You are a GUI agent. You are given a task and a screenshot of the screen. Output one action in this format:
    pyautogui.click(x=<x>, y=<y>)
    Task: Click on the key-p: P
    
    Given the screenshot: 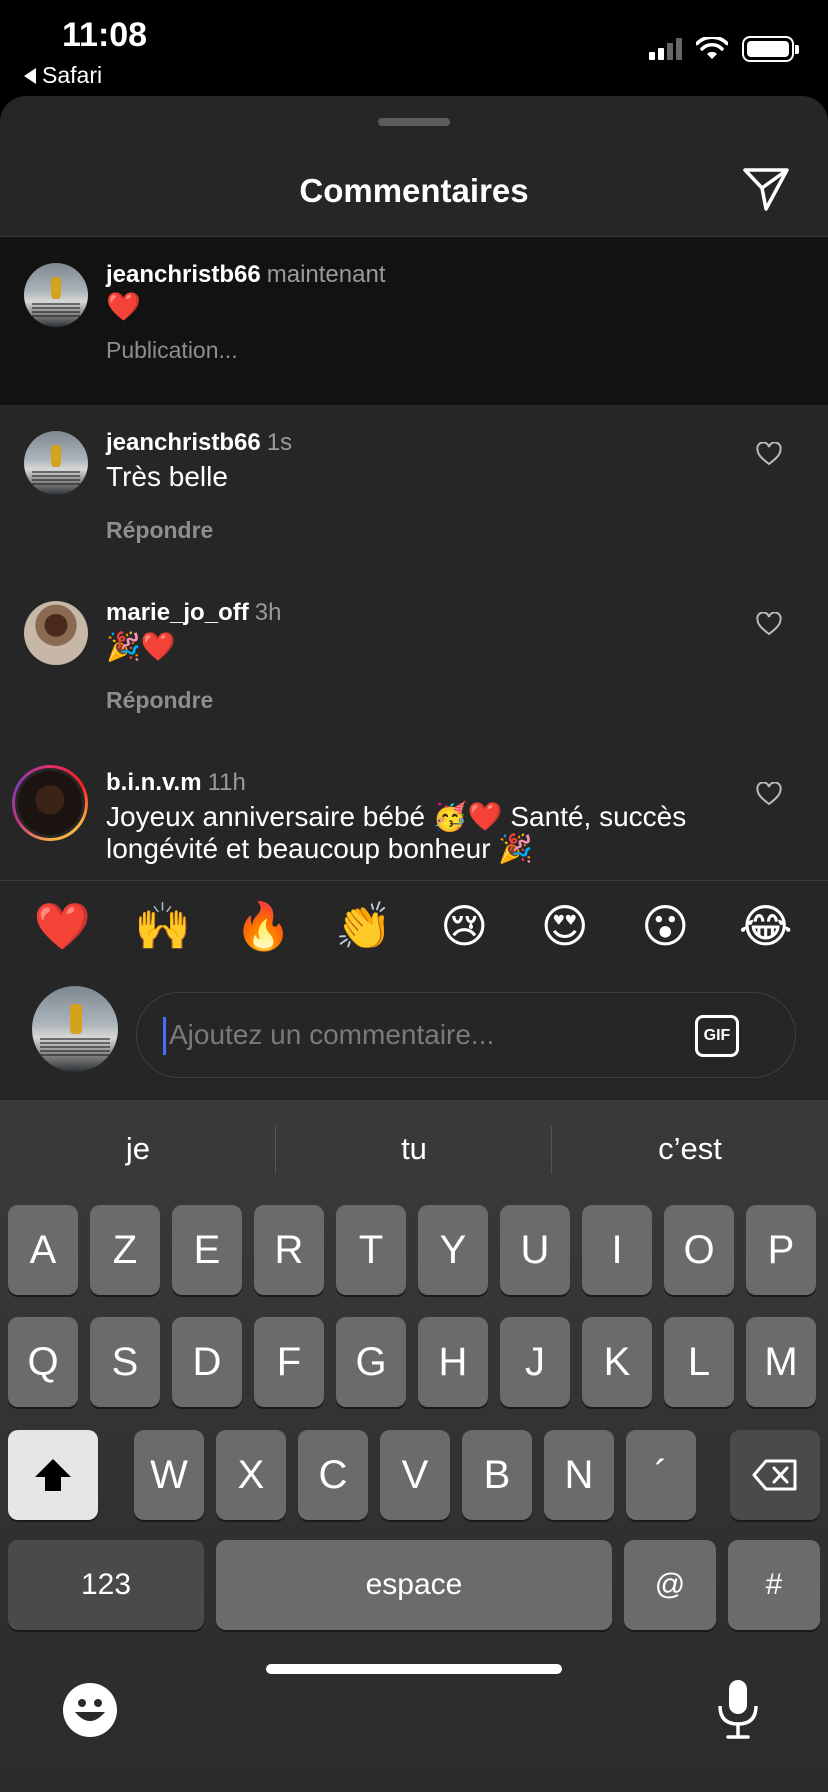 What is the action you would take?
    pyautogui.click(x=781, y=1250)
    